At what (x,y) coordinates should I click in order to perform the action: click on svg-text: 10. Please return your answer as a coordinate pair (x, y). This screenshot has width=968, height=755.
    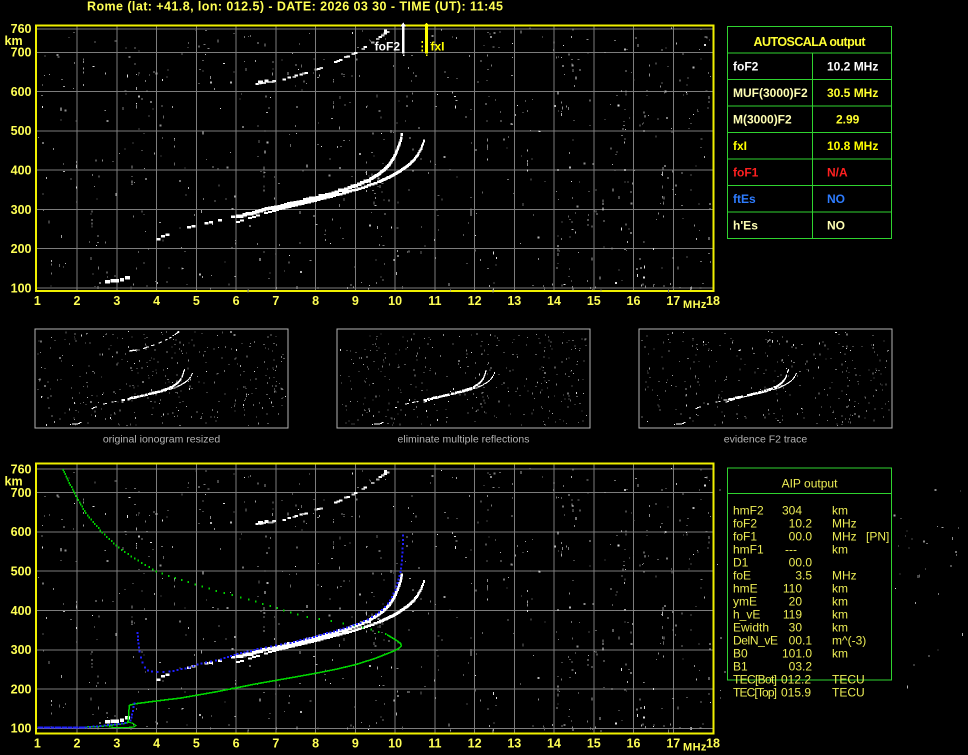
    Looking at the image, I should click on (395, 301).